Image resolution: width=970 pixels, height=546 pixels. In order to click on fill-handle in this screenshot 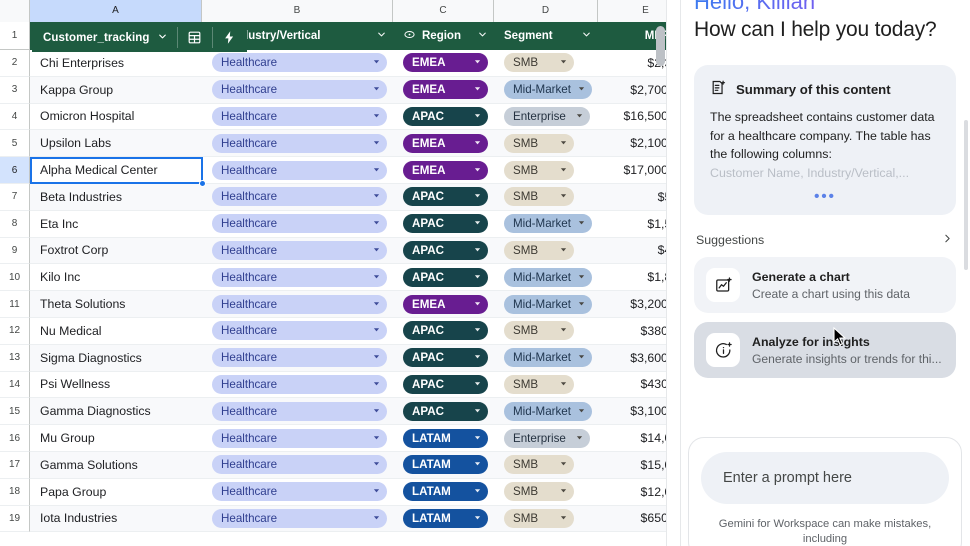, I will do `click(202, 183)`.